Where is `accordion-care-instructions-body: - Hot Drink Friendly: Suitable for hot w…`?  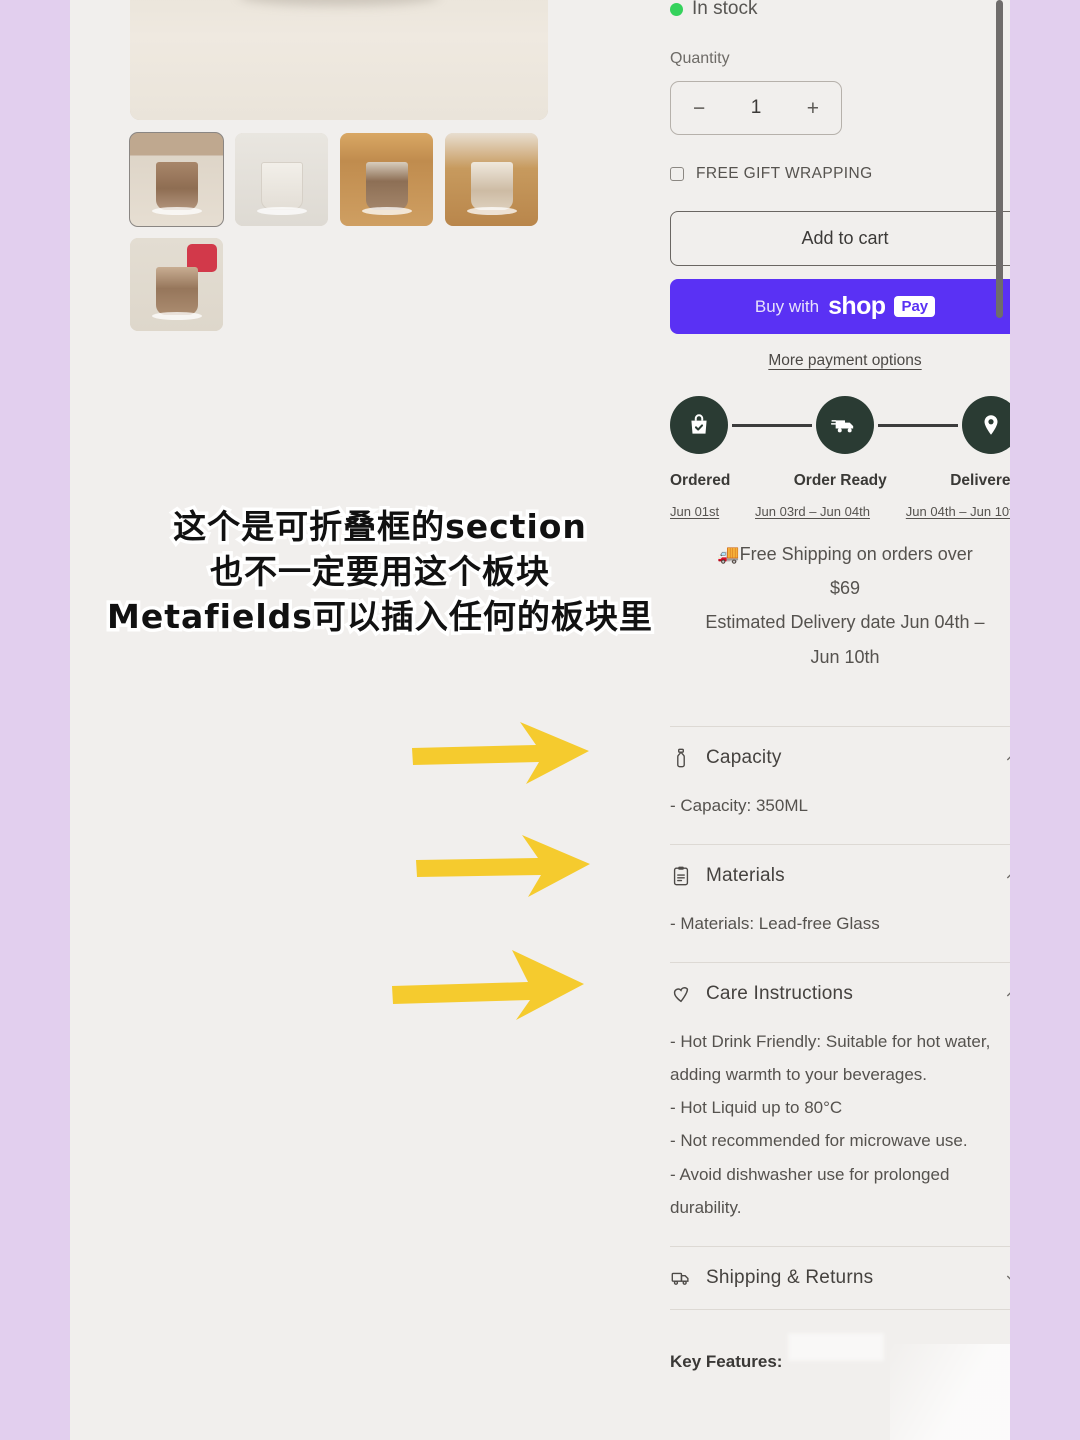 accordion-care-instructions-body: - Hot Drink Friendly: Suitable for hot w… is located at coordinates (840, 1135).